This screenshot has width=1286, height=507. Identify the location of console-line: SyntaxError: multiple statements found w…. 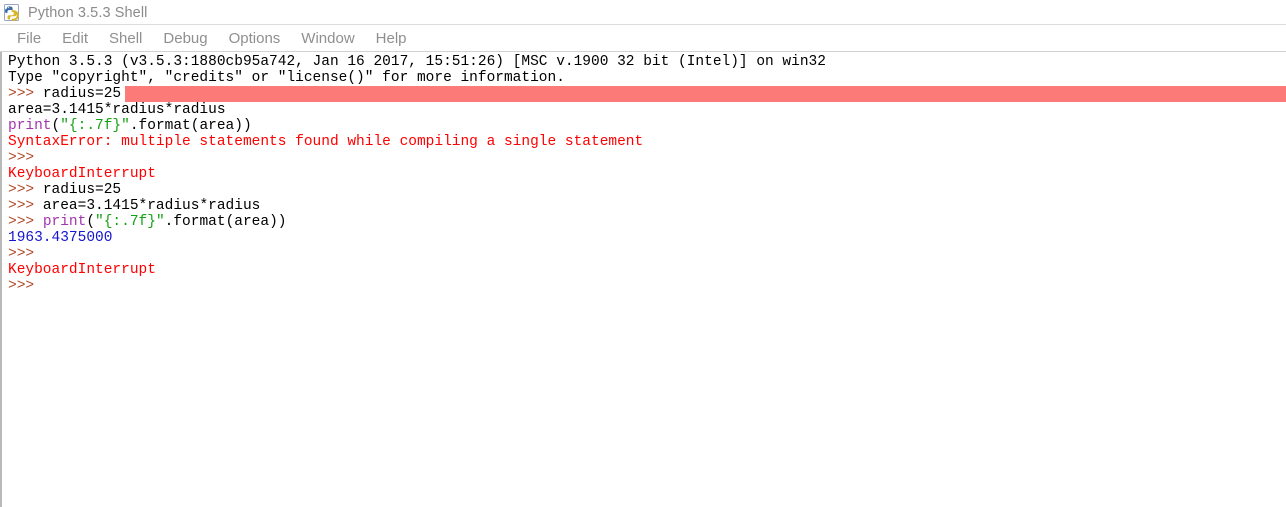
(647, 142).